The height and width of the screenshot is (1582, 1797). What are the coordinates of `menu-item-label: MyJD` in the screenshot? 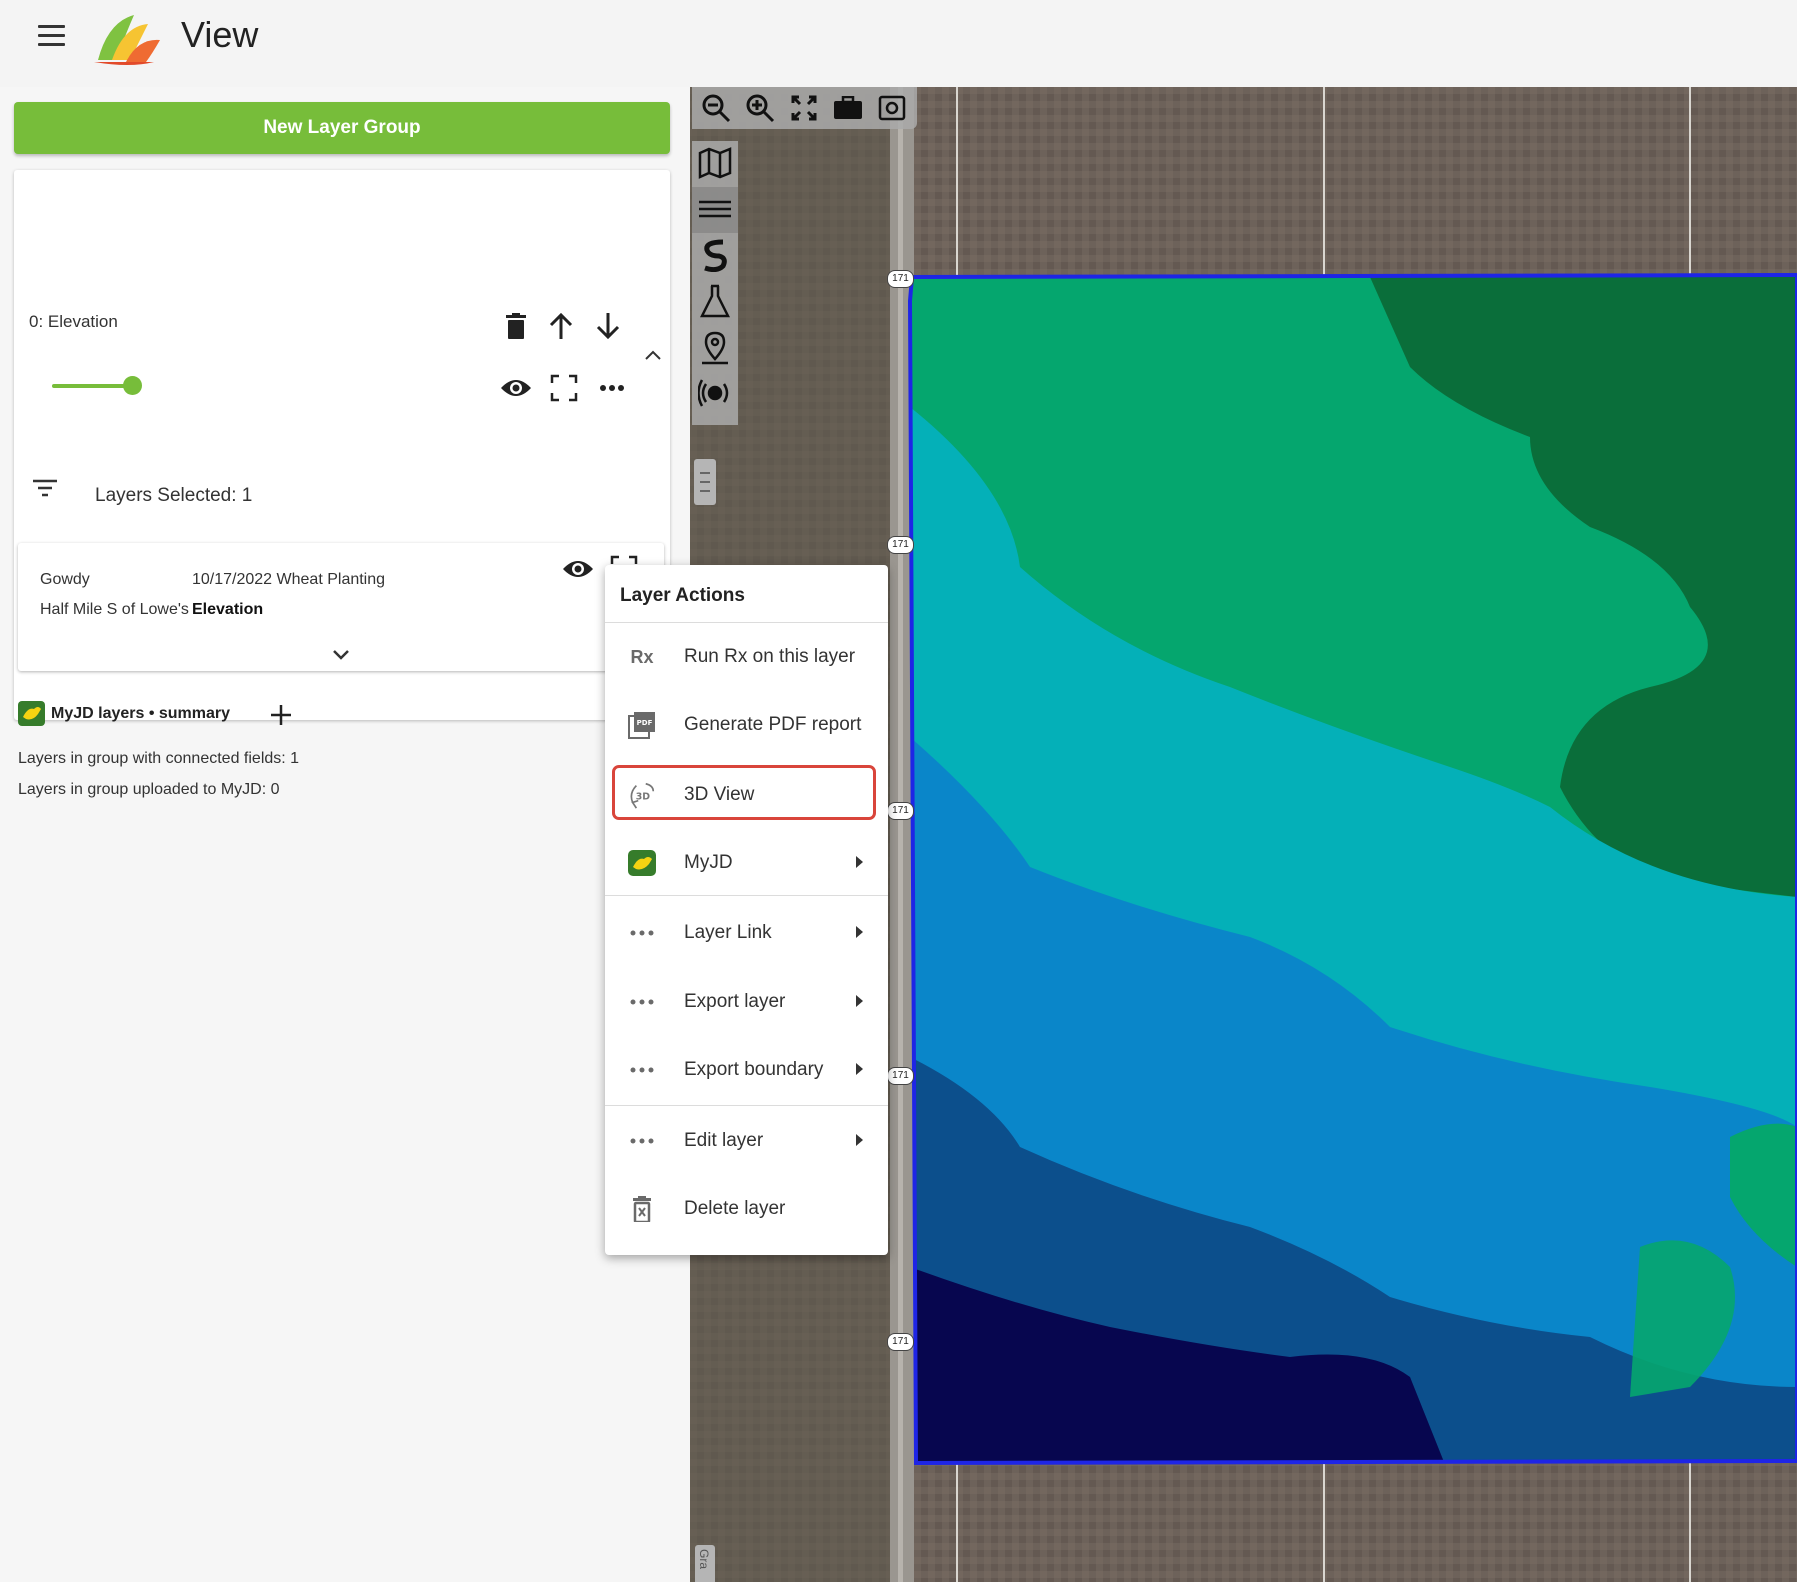 It's located at (708, 862).